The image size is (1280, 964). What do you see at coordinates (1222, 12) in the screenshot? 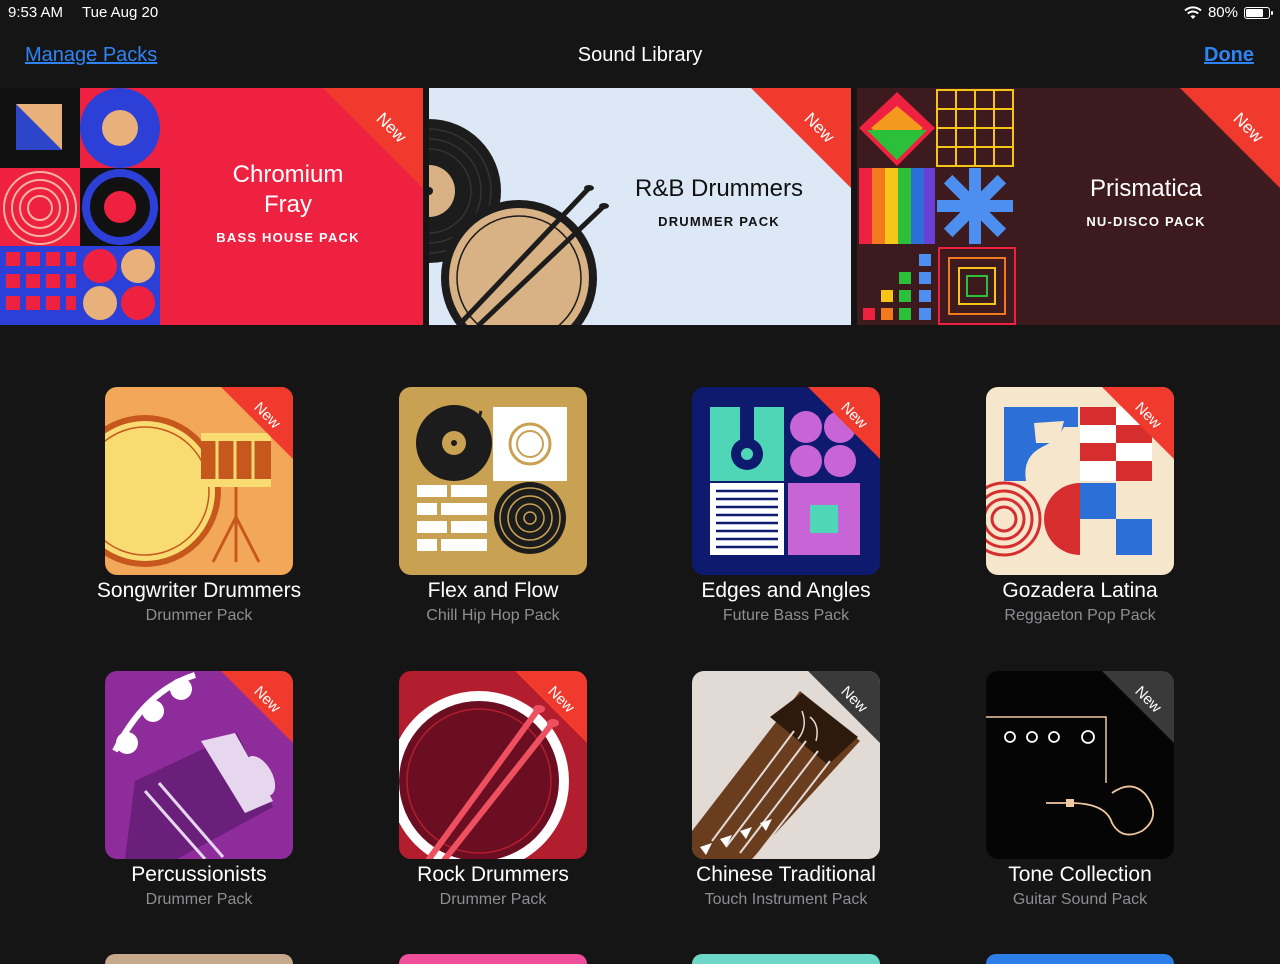
I see `battery-percent: 80%` at bounding box center [1222, 12].